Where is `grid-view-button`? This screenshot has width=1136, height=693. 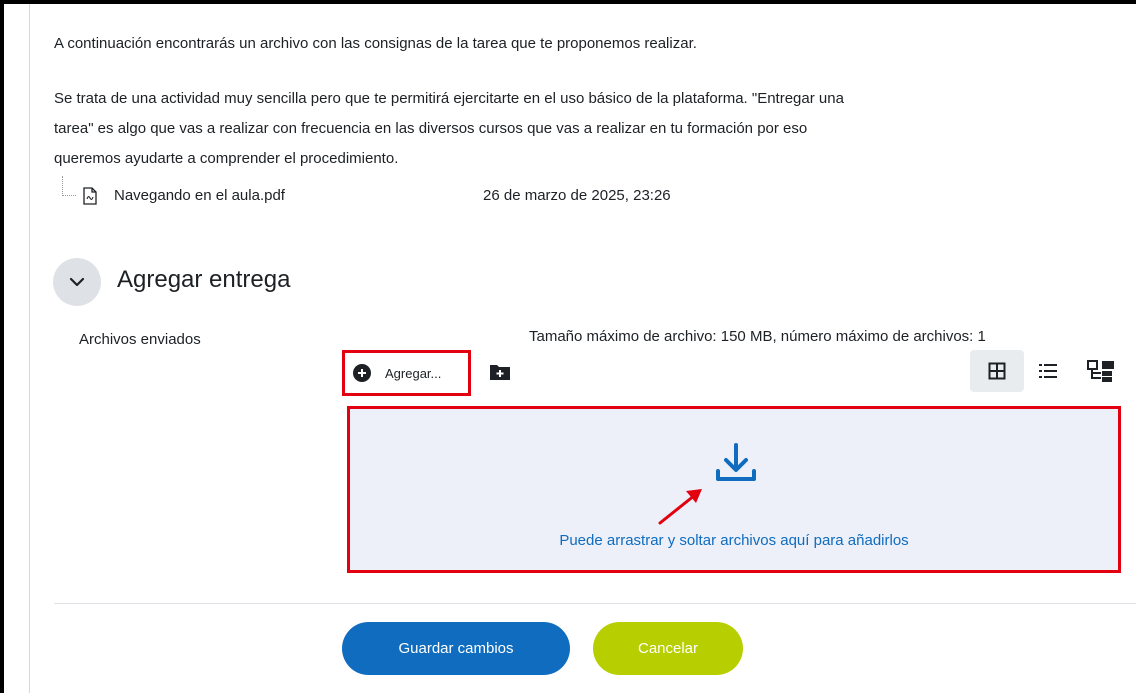 grid-view-button is located at coordinates (997, 371).